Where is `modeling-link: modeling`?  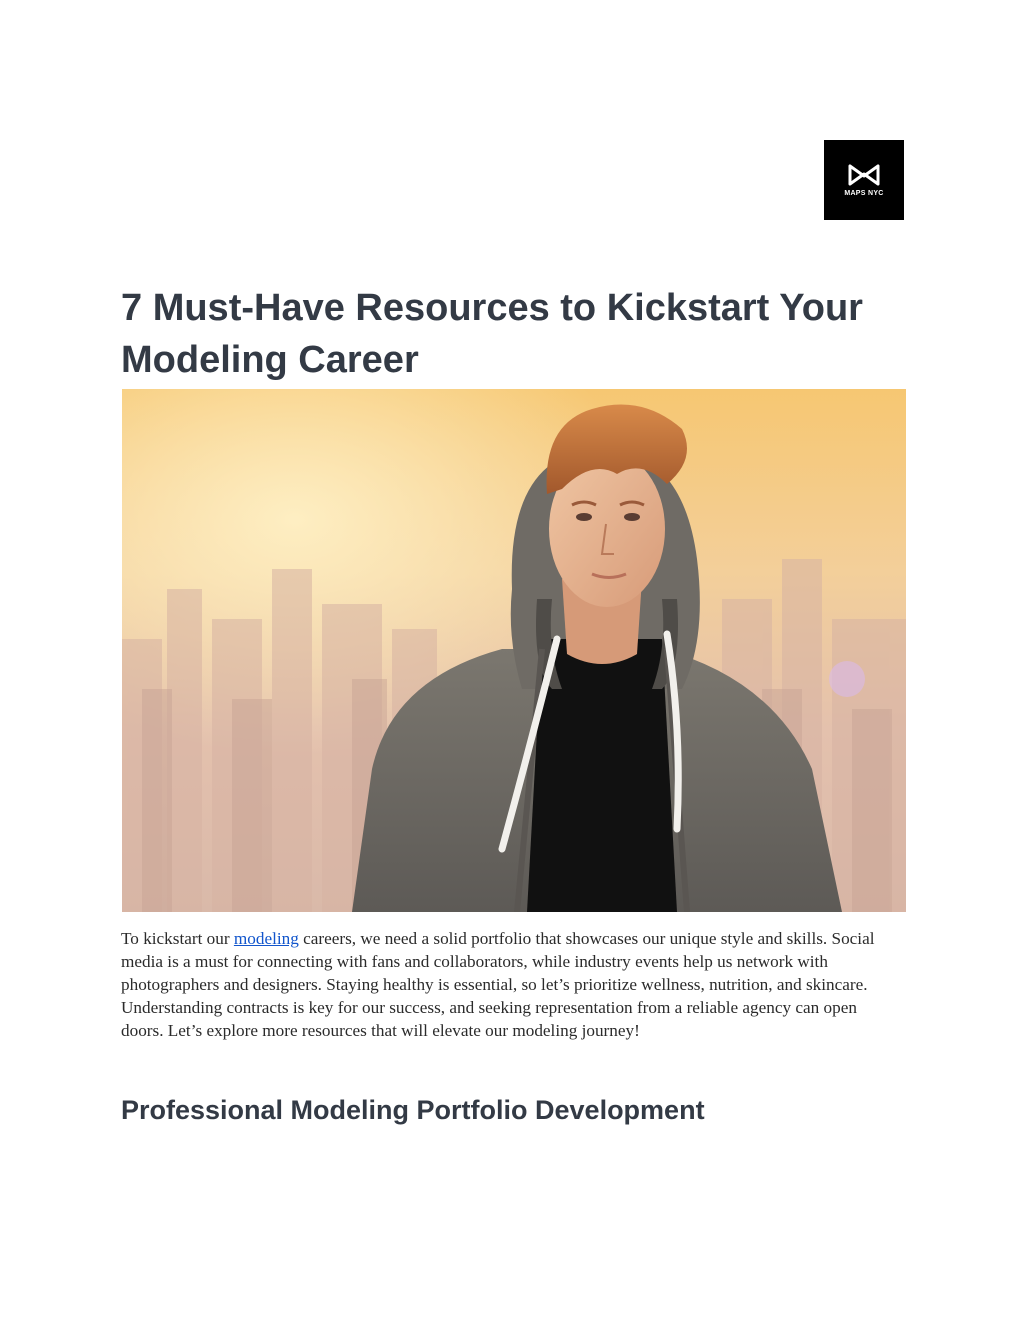
modeling-link: modeling is located at coordinates (266, 938).